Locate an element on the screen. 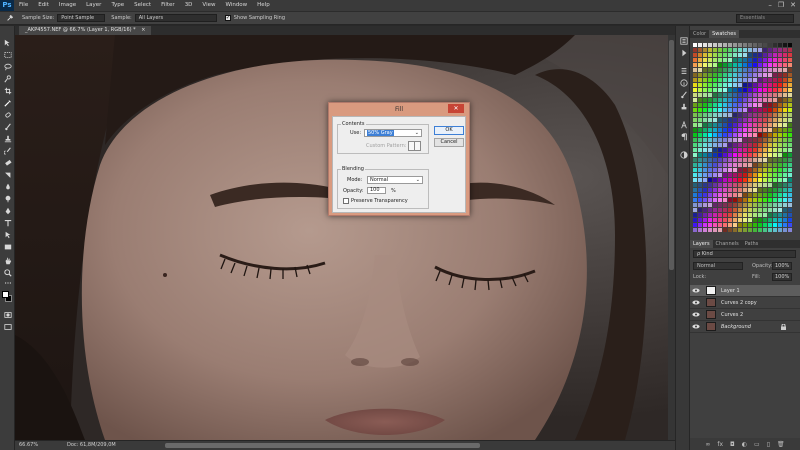  screen-mode-icon is located at coordinates (7, 326).